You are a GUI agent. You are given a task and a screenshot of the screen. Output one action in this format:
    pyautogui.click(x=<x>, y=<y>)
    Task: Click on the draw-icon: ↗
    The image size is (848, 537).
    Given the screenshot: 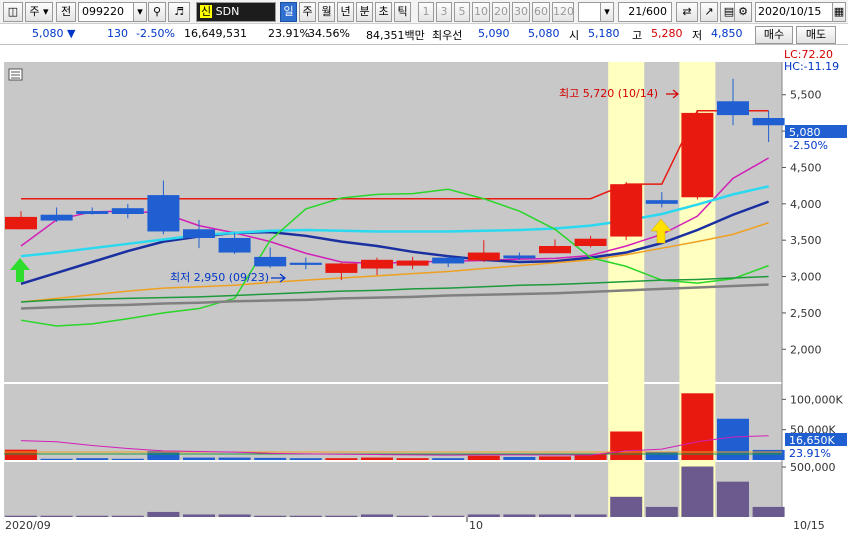 What is the action you would take?
    pyautogui.click(x=709, y=12)
    